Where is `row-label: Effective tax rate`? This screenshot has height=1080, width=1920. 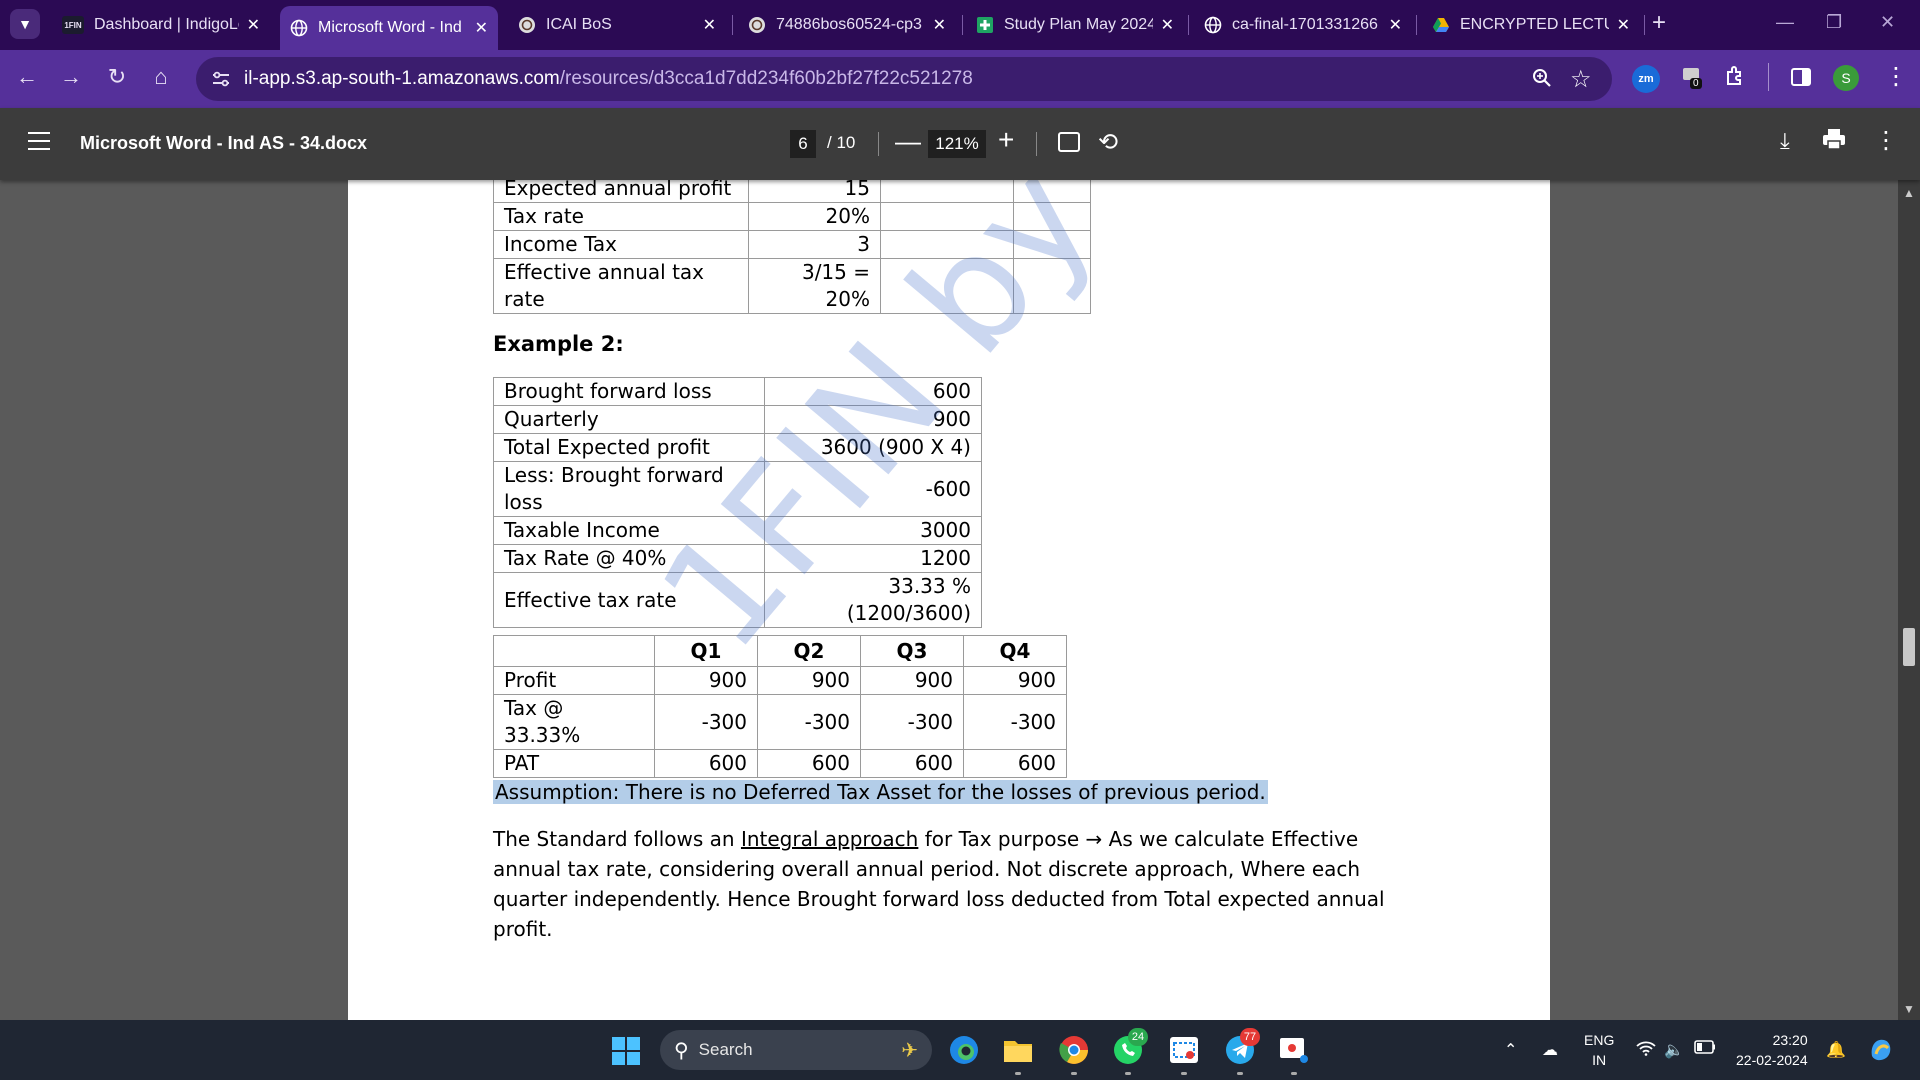 row-label: Effective tax rate is located at coordinates (629, 600).